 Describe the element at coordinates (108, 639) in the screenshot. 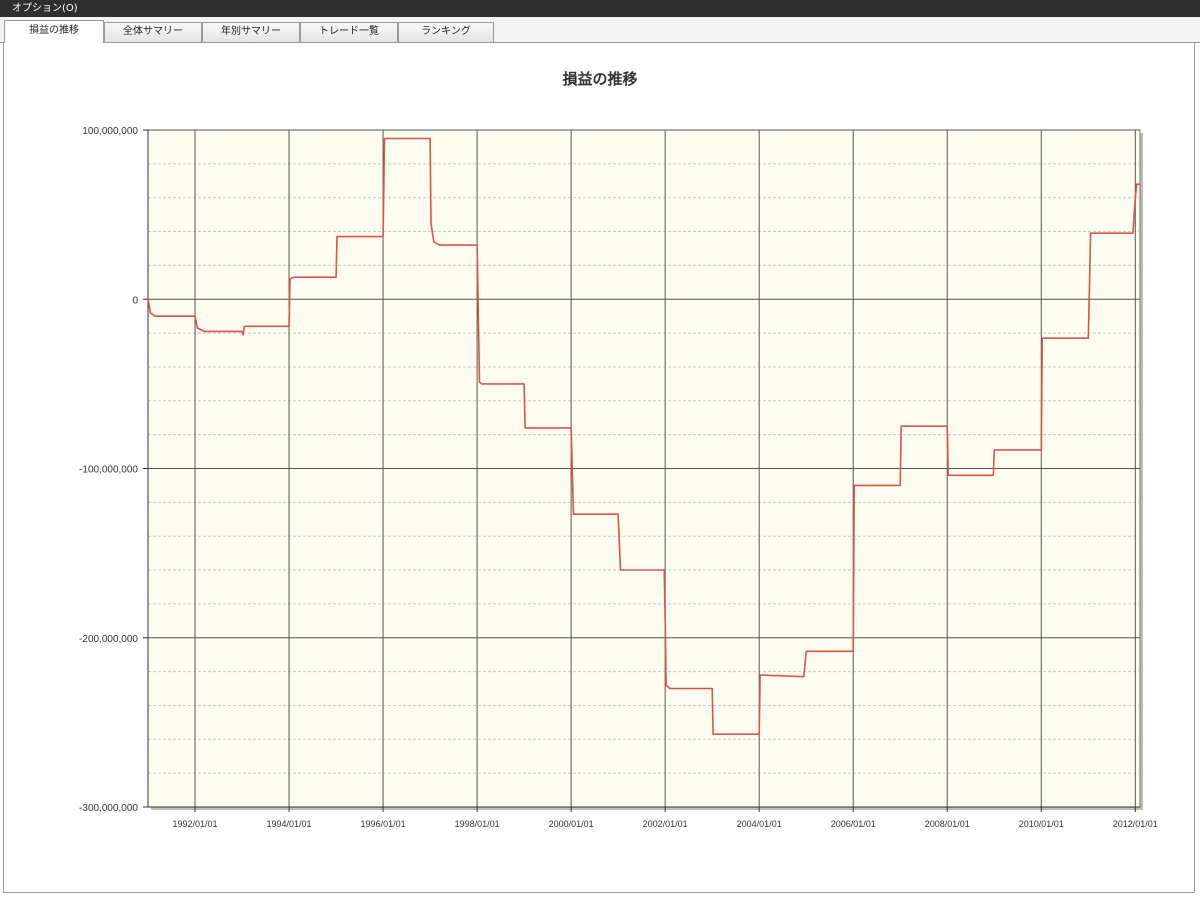

I see `y-tick-label: -200,000,000` at that location.